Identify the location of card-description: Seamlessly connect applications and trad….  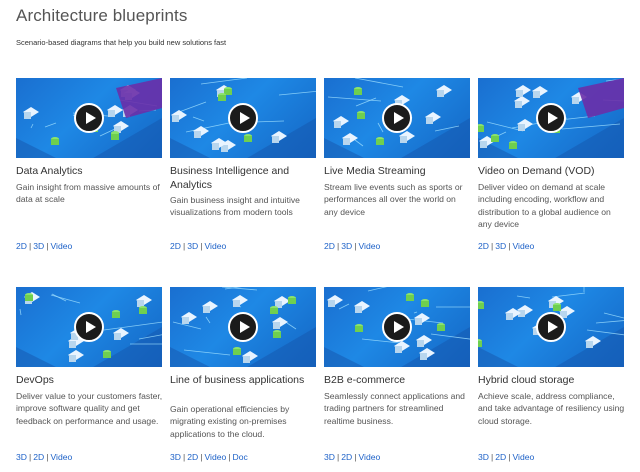
(394, 408).